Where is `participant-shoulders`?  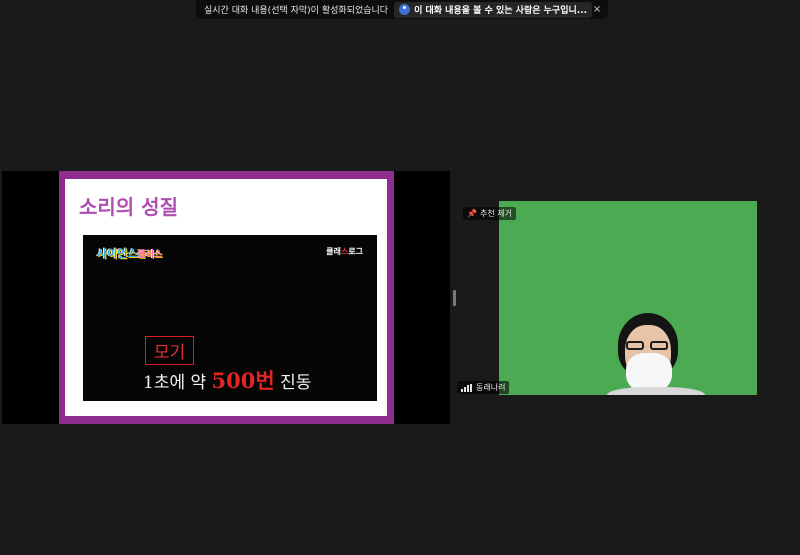 participant-shoulders is located at coordinates (656, 391).